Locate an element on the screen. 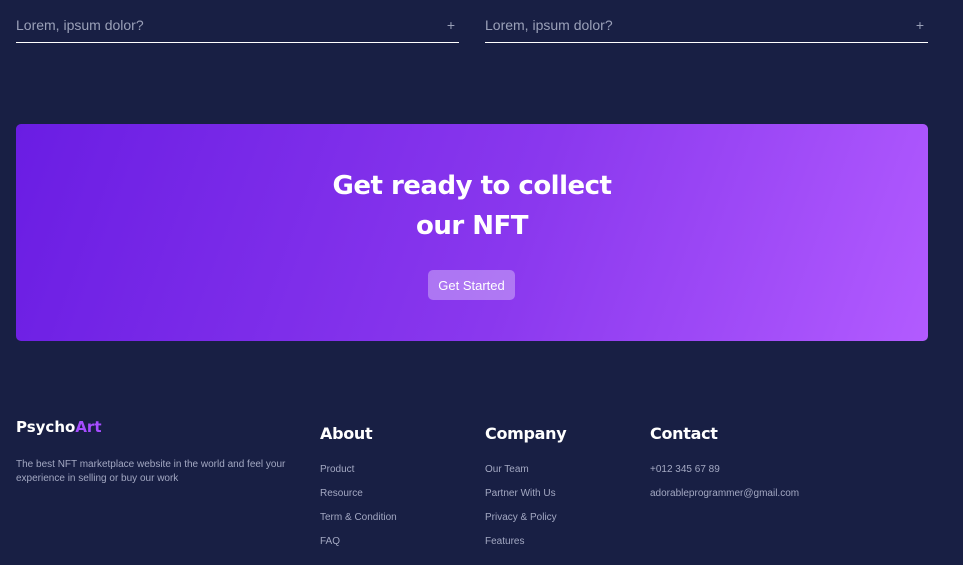 The width and height of the screenshot is (963, 565). footer-link-privacy: Privacy & Policy is located at coordinates (525, 523).